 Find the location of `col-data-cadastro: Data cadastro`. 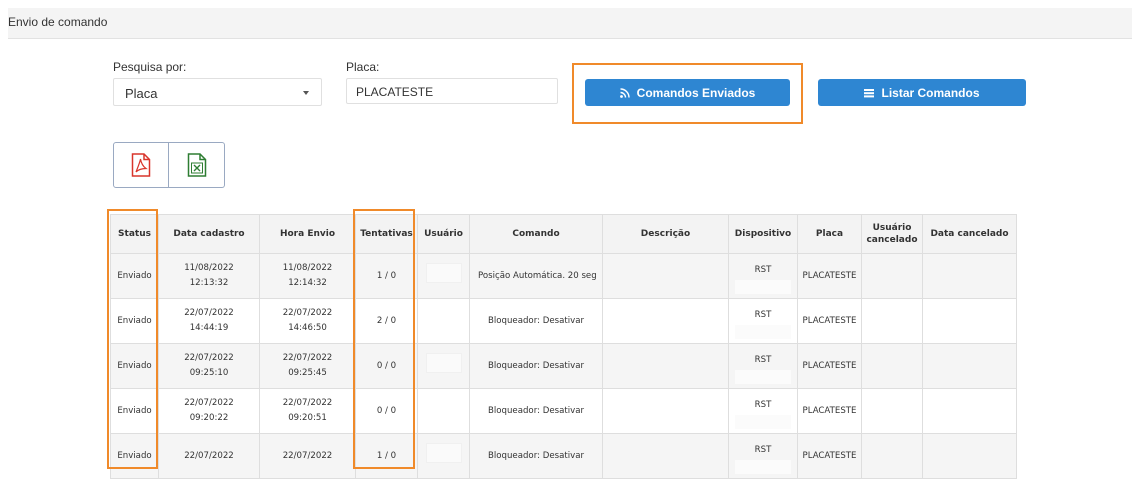

col-data-cadastro: Data cadastro is located at coordinates (209, 234).